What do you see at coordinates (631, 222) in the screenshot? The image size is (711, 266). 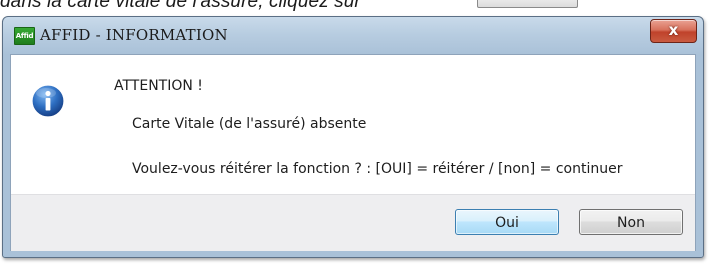 I see `non-button: Non` at bounding box center [631, 222].